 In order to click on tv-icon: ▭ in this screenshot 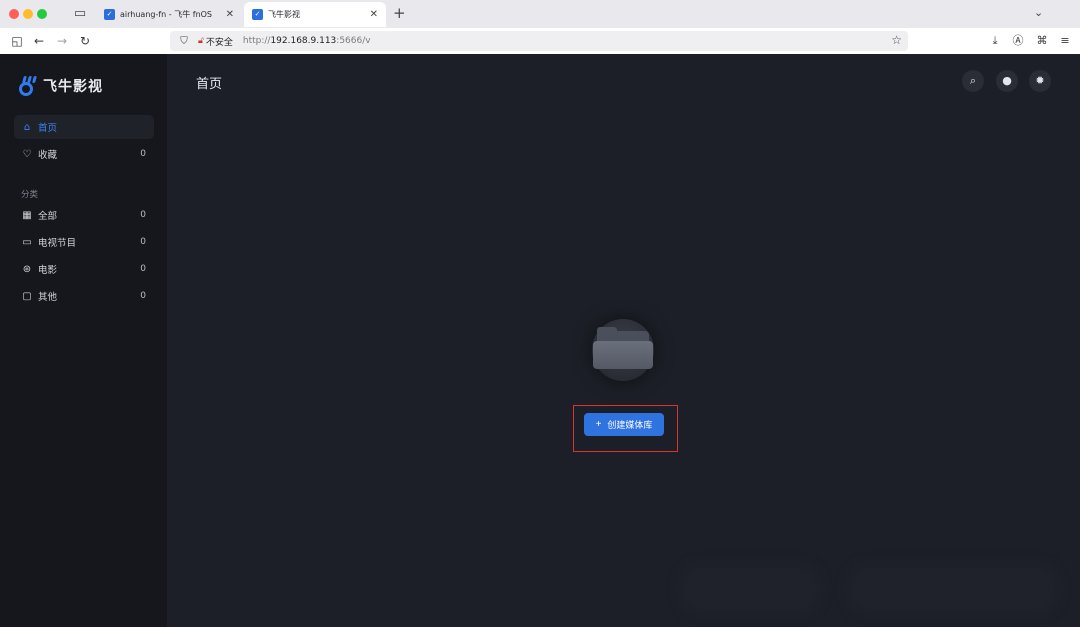, I will do `click(27, 242)`.